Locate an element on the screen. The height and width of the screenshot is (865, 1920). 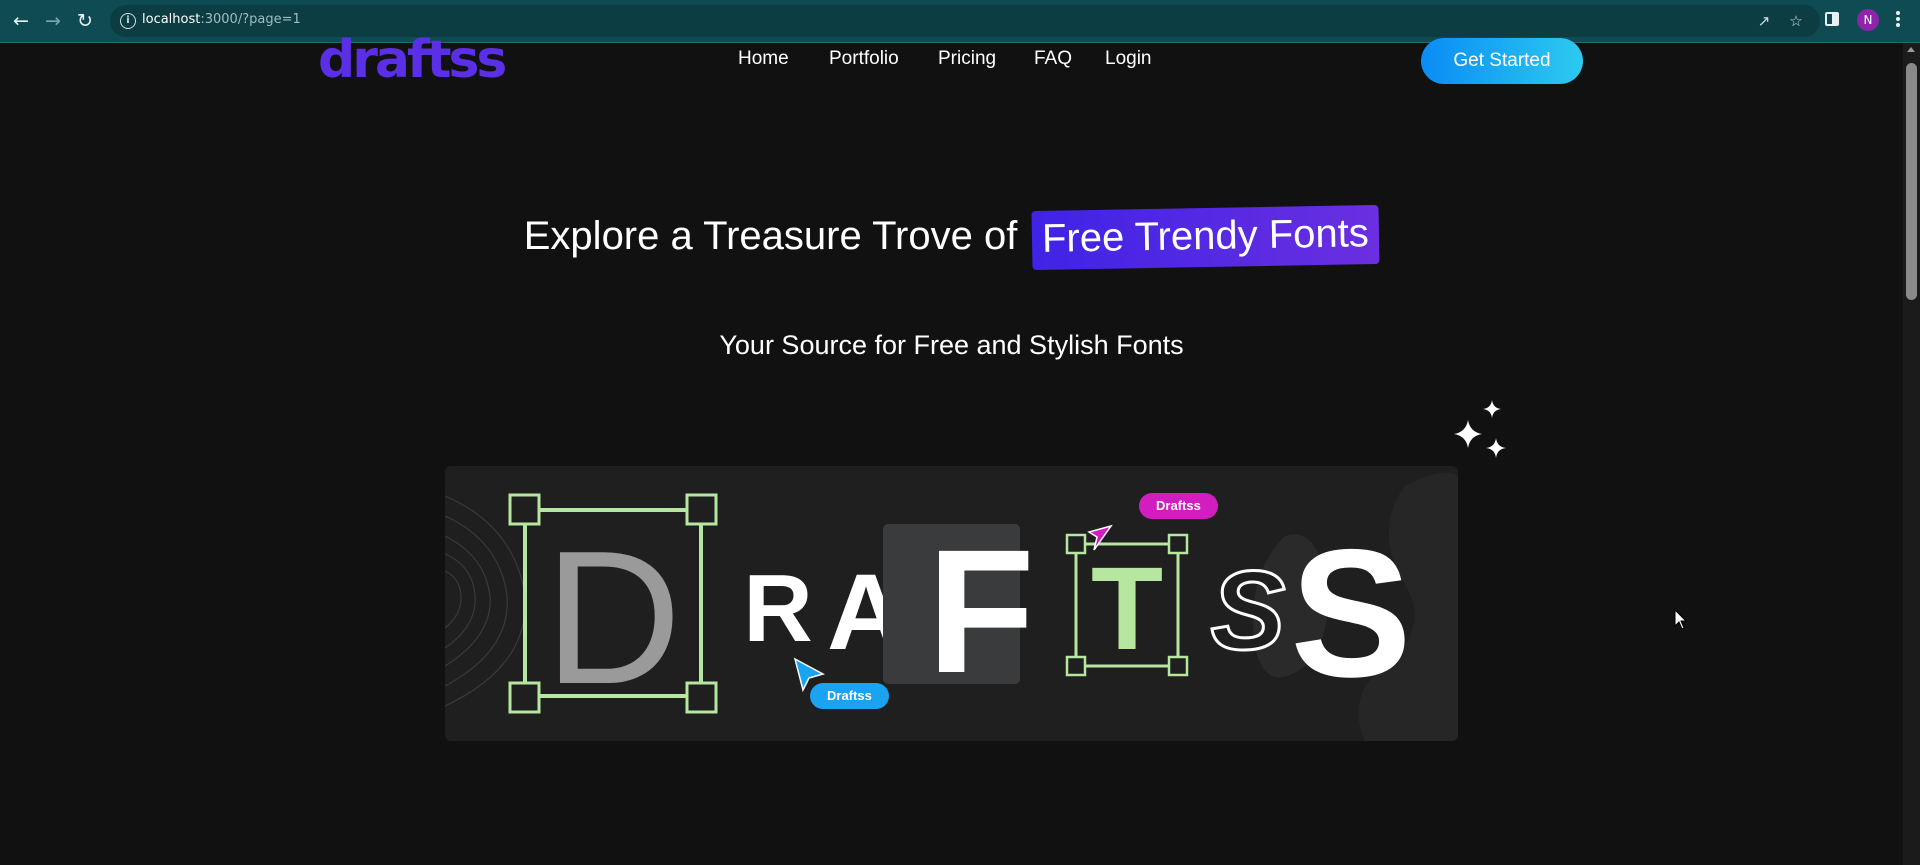
star-icon: ☆ is located at coordinates (1796, 21).